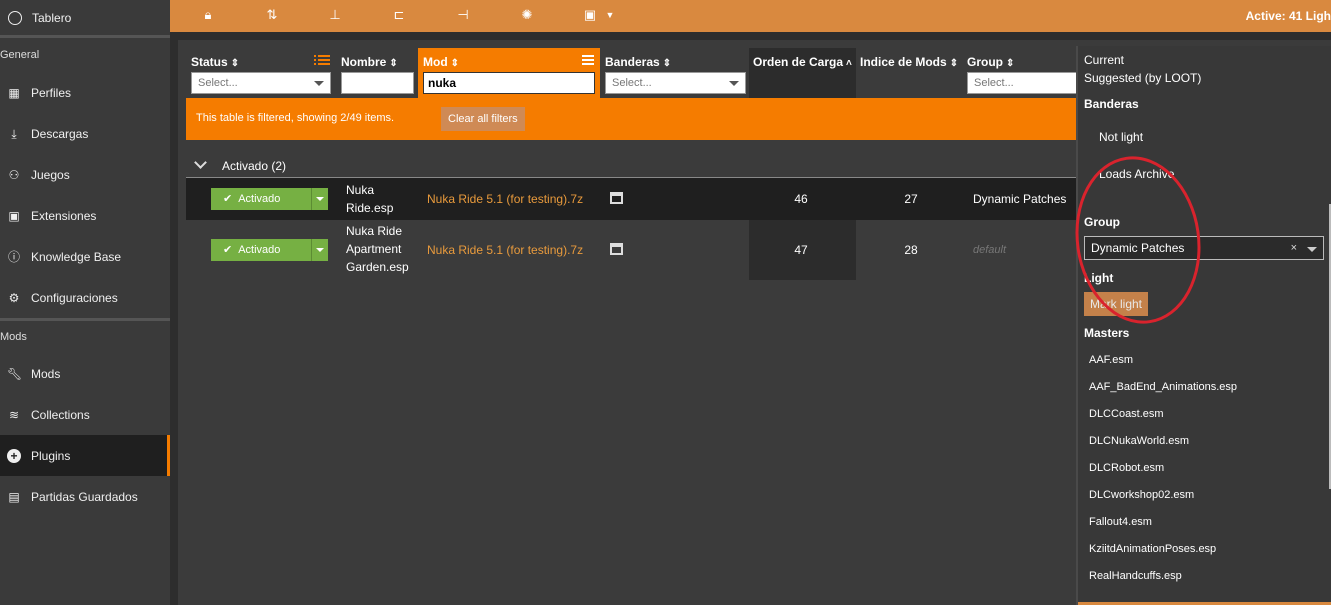 Image resolution: width=1331 pixels, height=605 pixels. Describe the element at coordinates (15, 373) in the screenshot. I see `wrench-icon: 🔧︎` at that location.